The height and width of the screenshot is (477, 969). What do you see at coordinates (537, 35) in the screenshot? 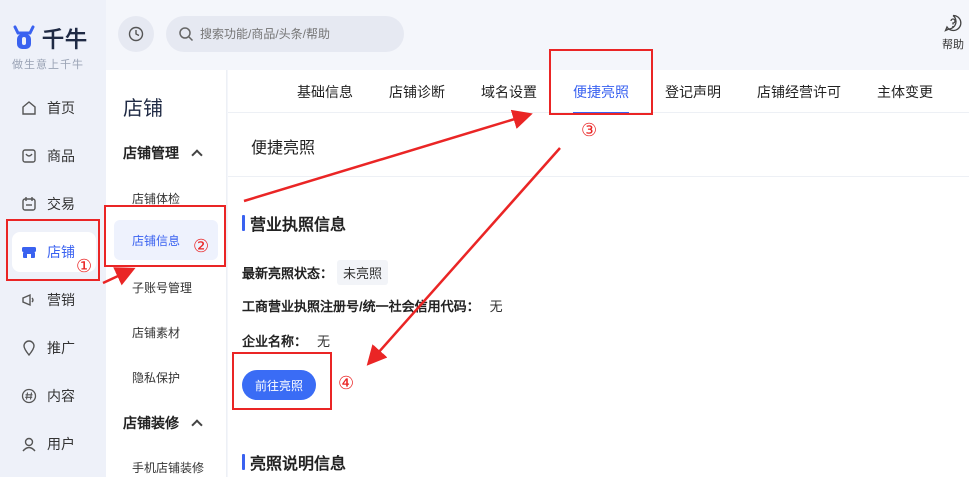
I see `top-bar: 帮助` at bounding box center [537, 35].